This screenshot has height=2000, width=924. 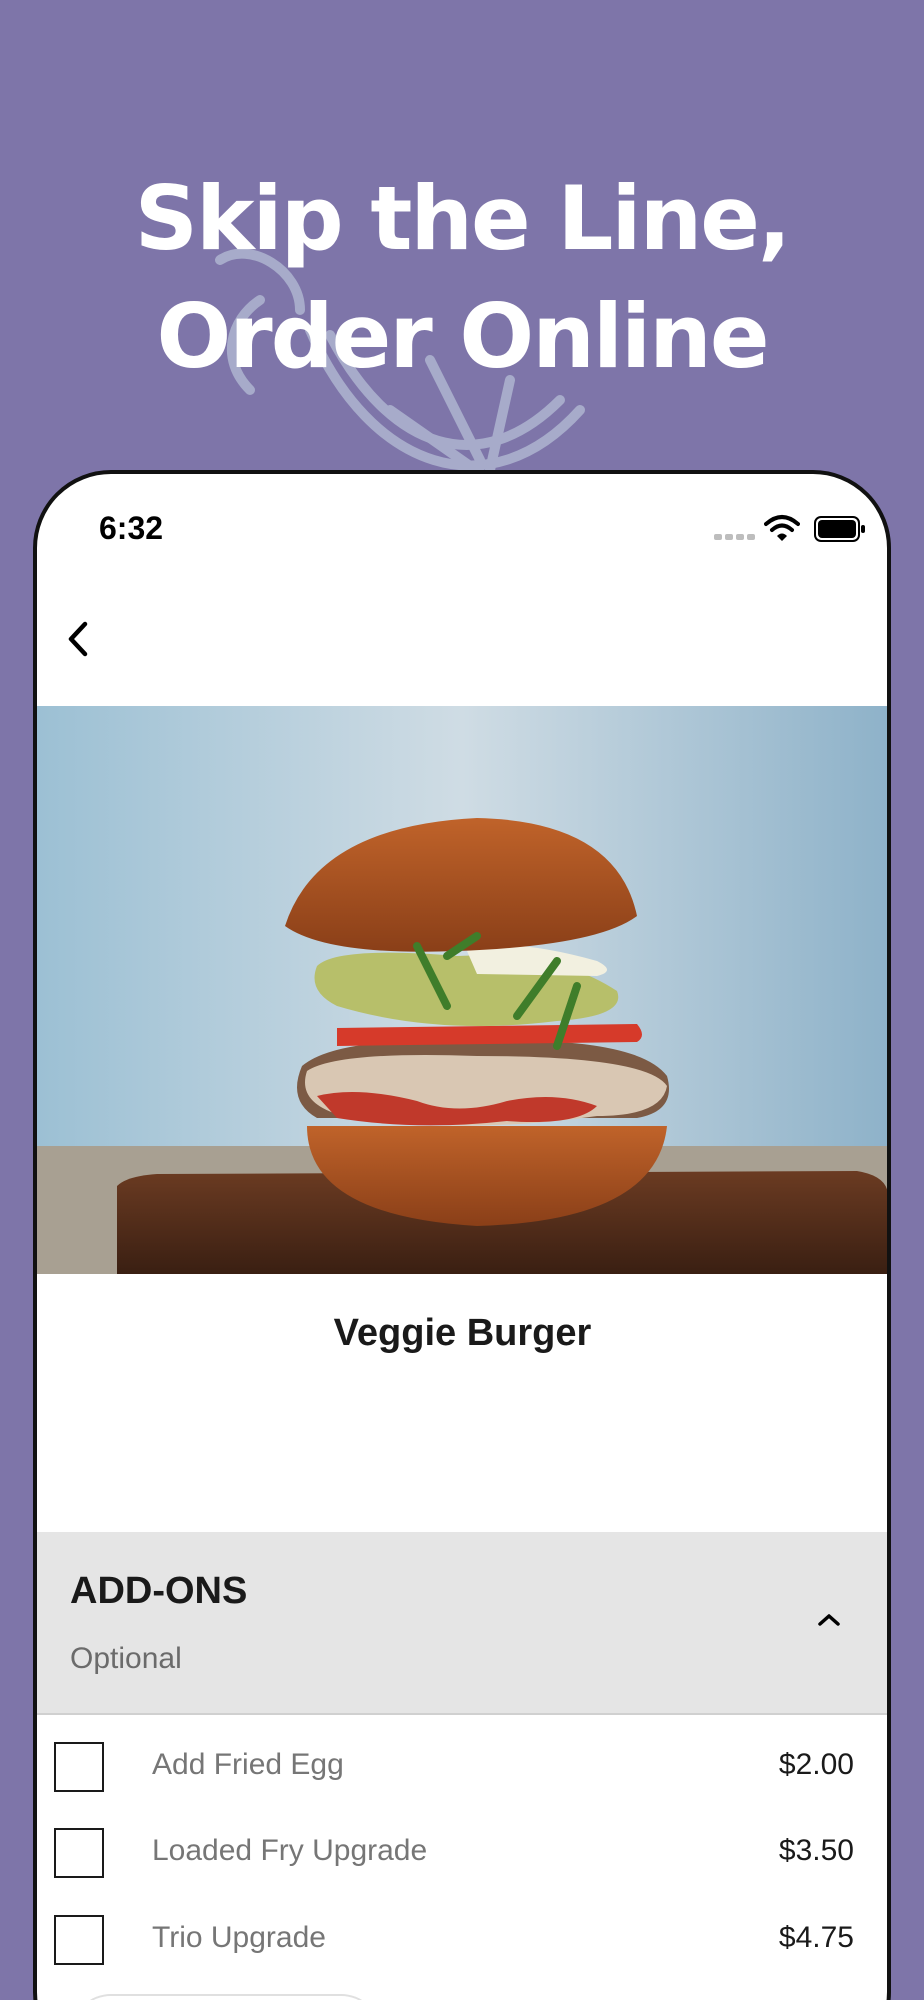 What do you see at coordinates (126, 1658) in the screenshot?
I see `addons-subtitle: Optional` at bounding box center [126, 1658].